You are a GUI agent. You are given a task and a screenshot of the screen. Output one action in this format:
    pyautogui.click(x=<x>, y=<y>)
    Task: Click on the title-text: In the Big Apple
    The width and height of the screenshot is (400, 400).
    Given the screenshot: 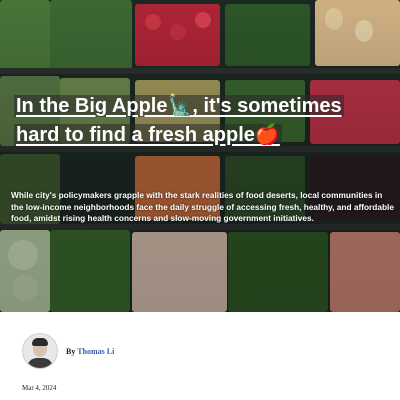 What is the action you would take?
    pyautogui.click(x=92, y=106)
    